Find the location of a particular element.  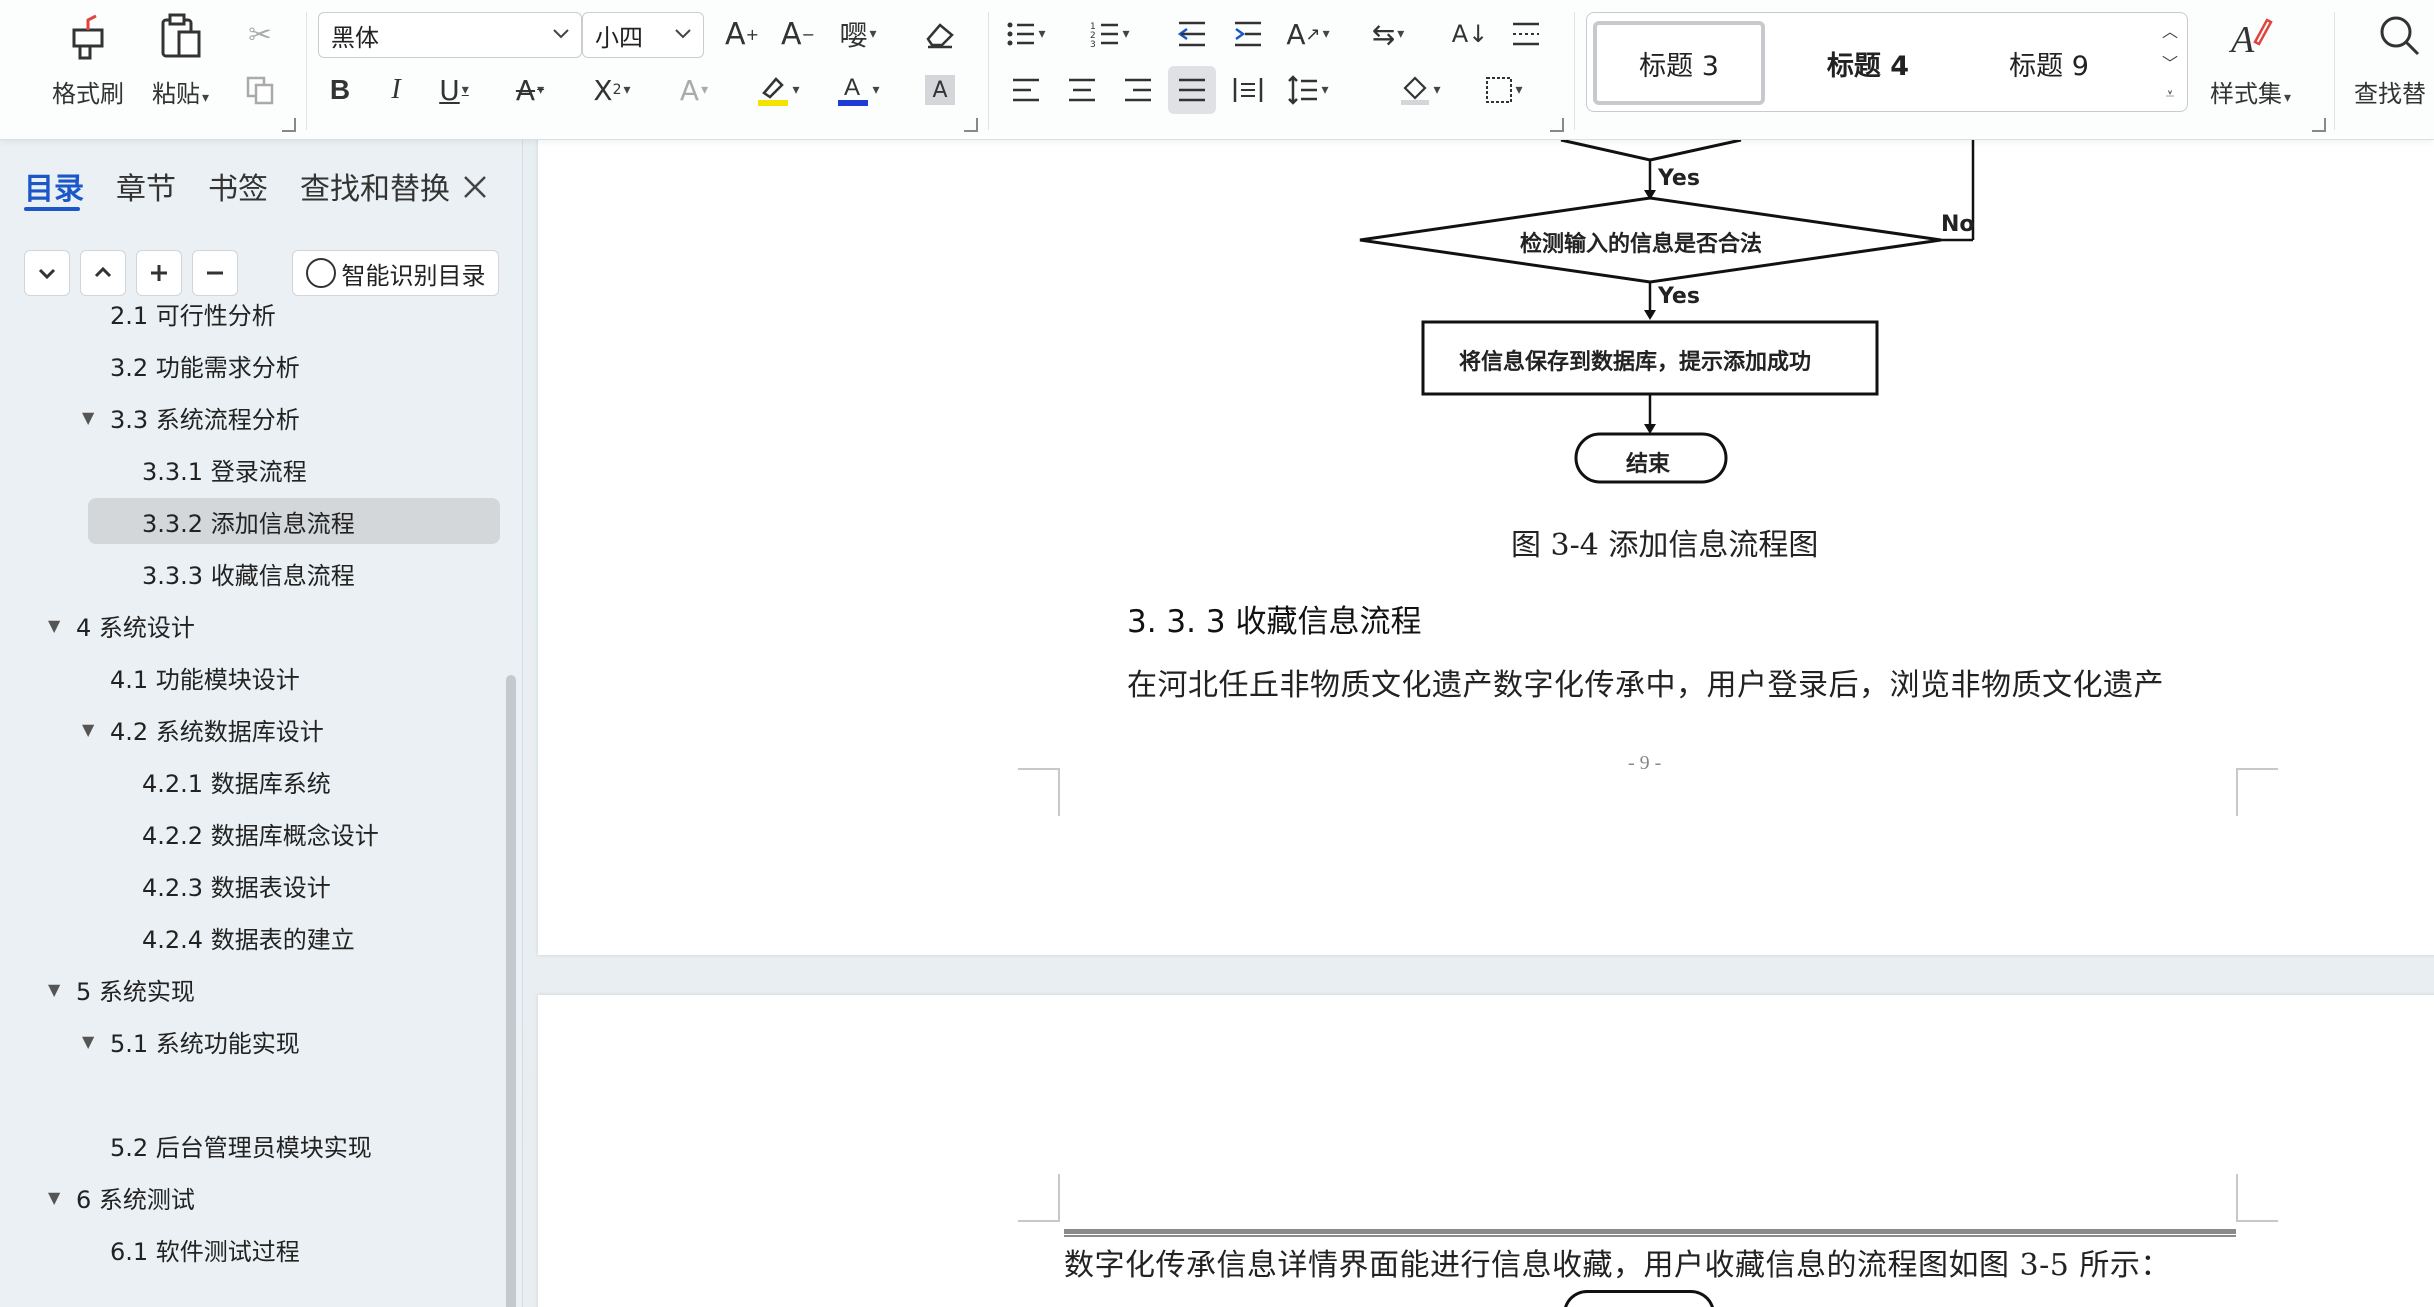

line-spacing-icon: ▾ is located at coordinates (1308, 90).